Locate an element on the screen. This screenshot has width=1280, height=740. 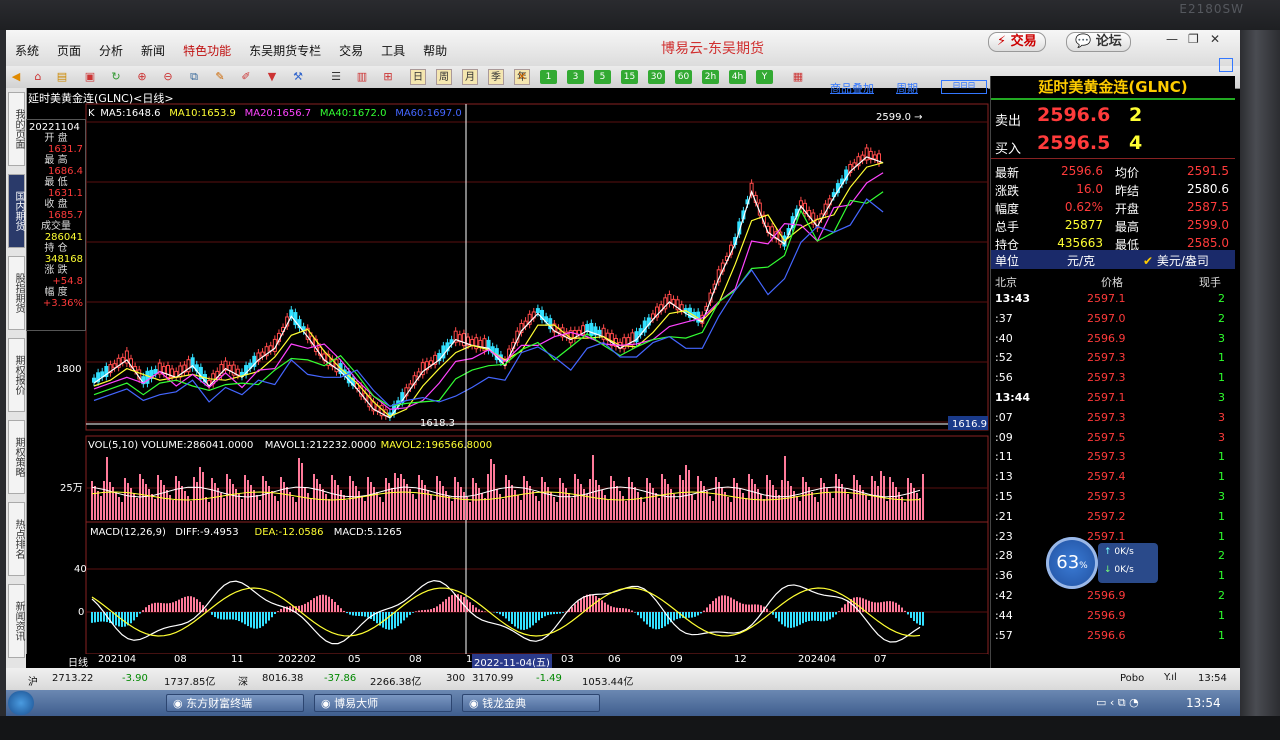
data-window-value: 286041 is located at coordinates (63, 237).